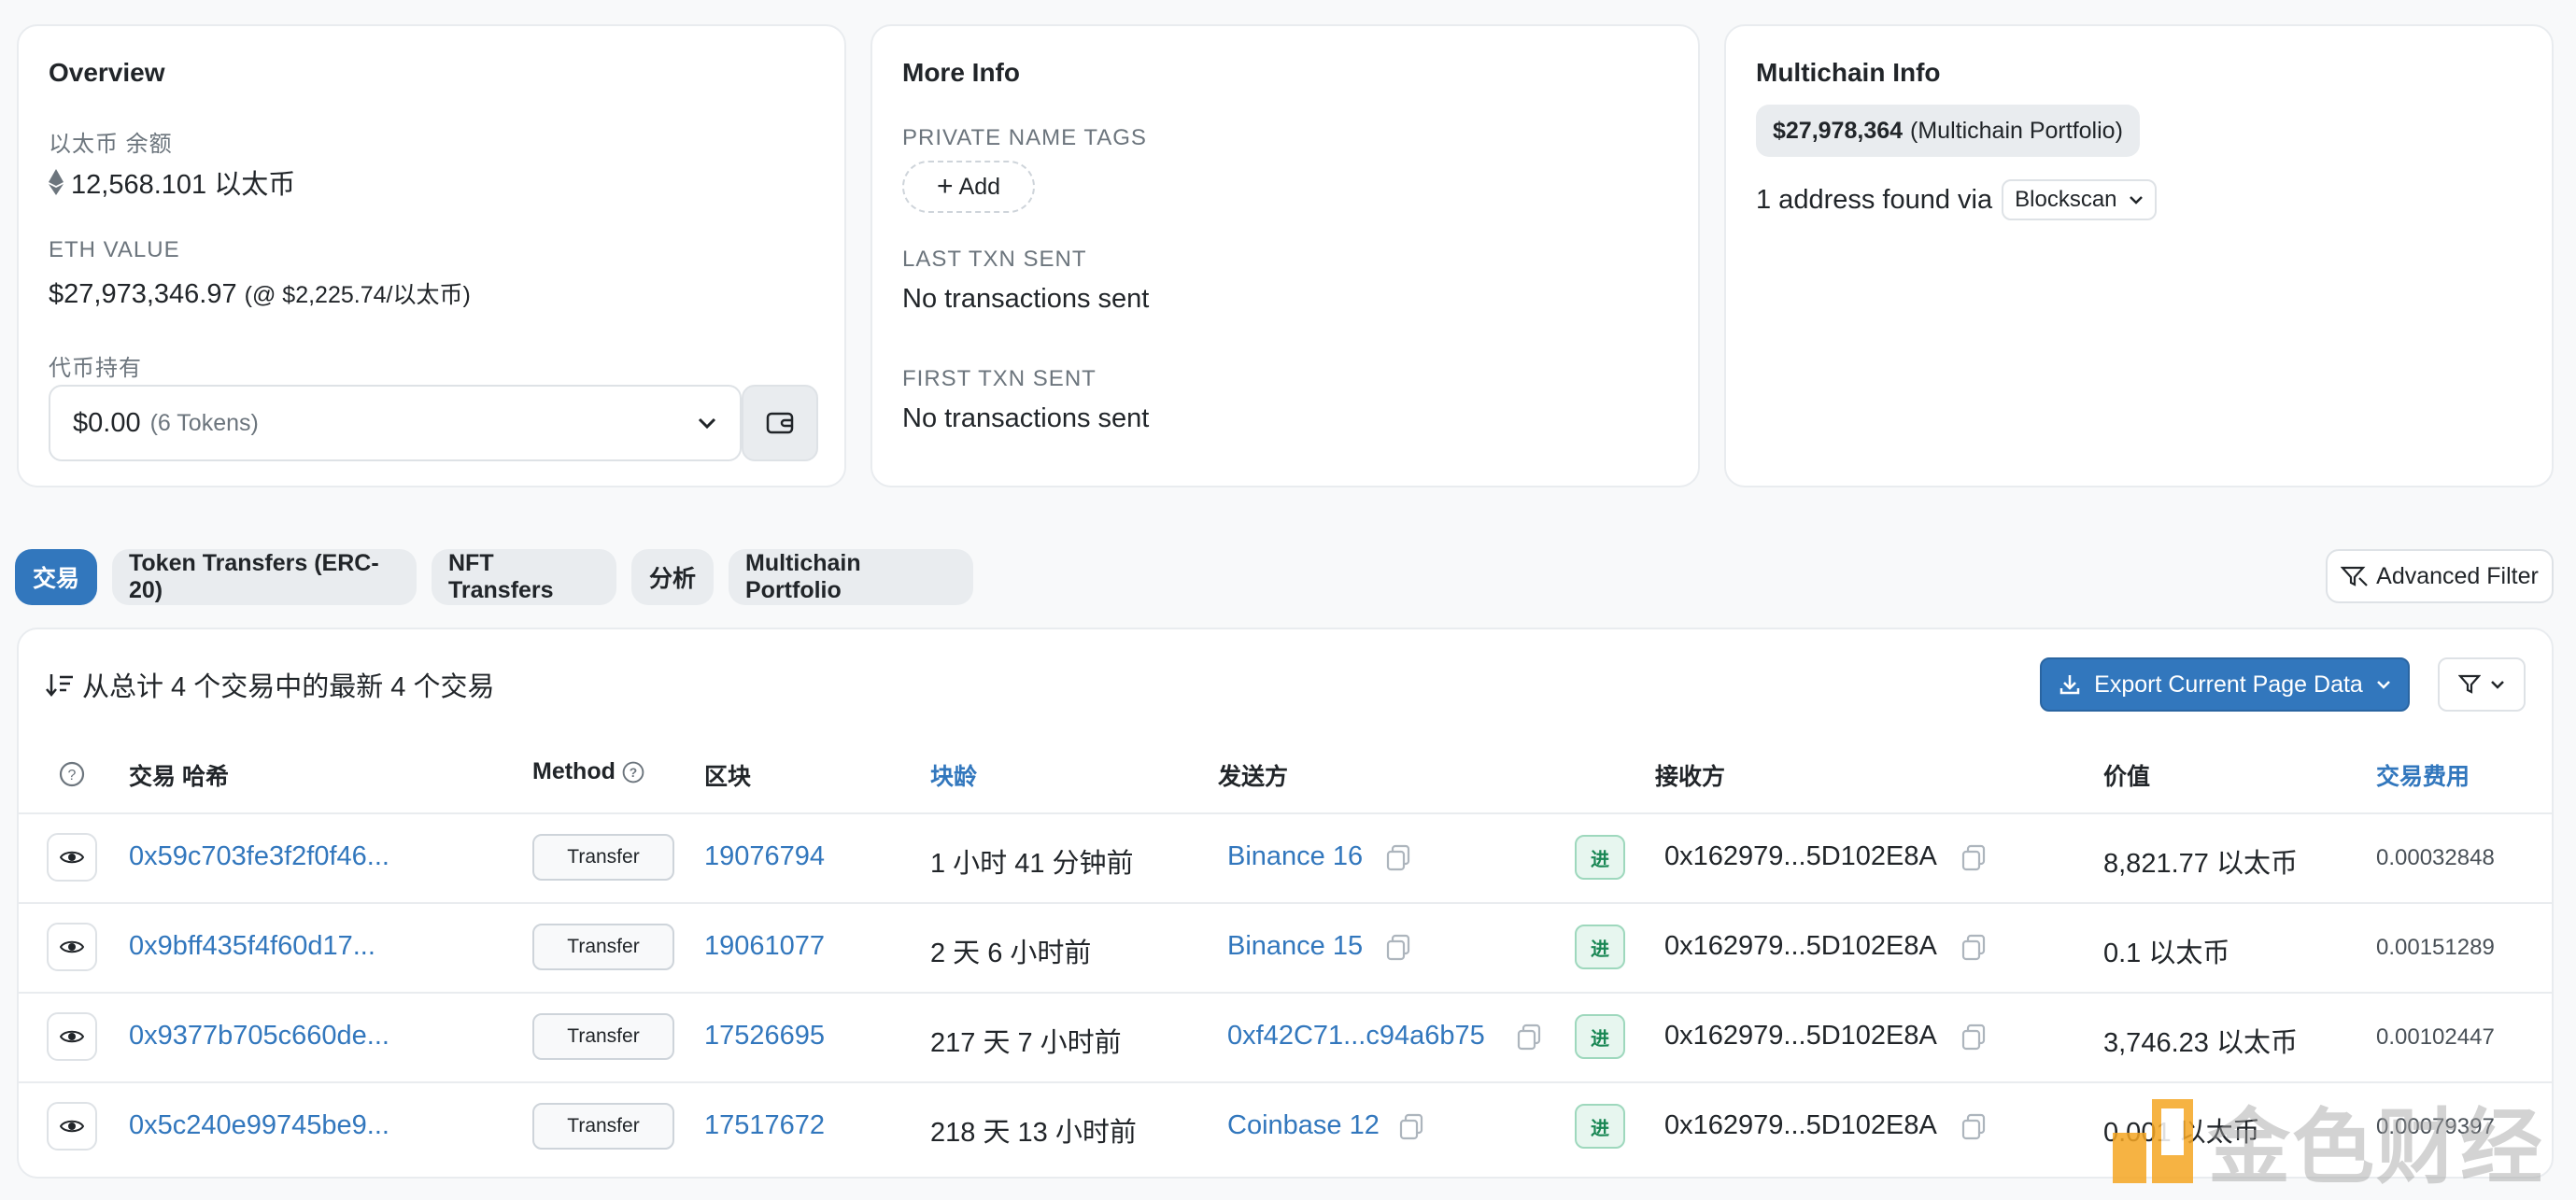 The image size is (2576, 1200). Describe the element at coordinates (588, 771) in the screenshot. I see `header-method: Method ?` at that location.